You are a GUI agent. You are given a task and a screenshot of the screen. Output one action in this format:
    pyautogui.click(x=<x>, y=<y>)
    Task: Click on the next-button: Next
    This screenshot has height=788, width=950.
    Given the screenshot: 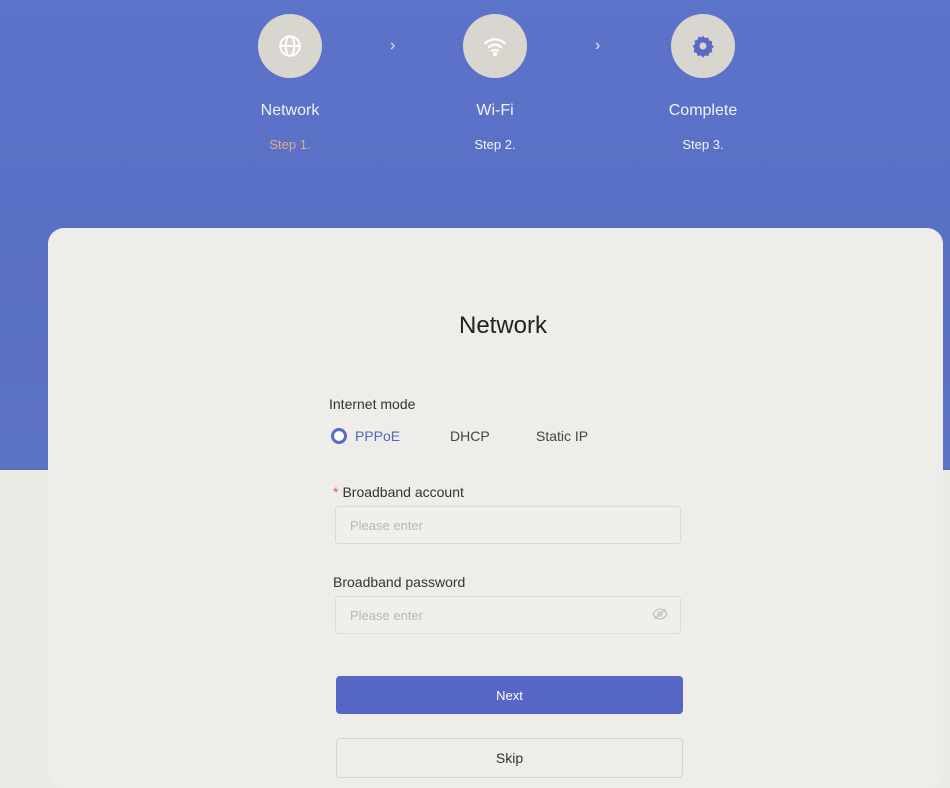 What is the action you would take?
    pyautogui.click(x=509, y=695)
    